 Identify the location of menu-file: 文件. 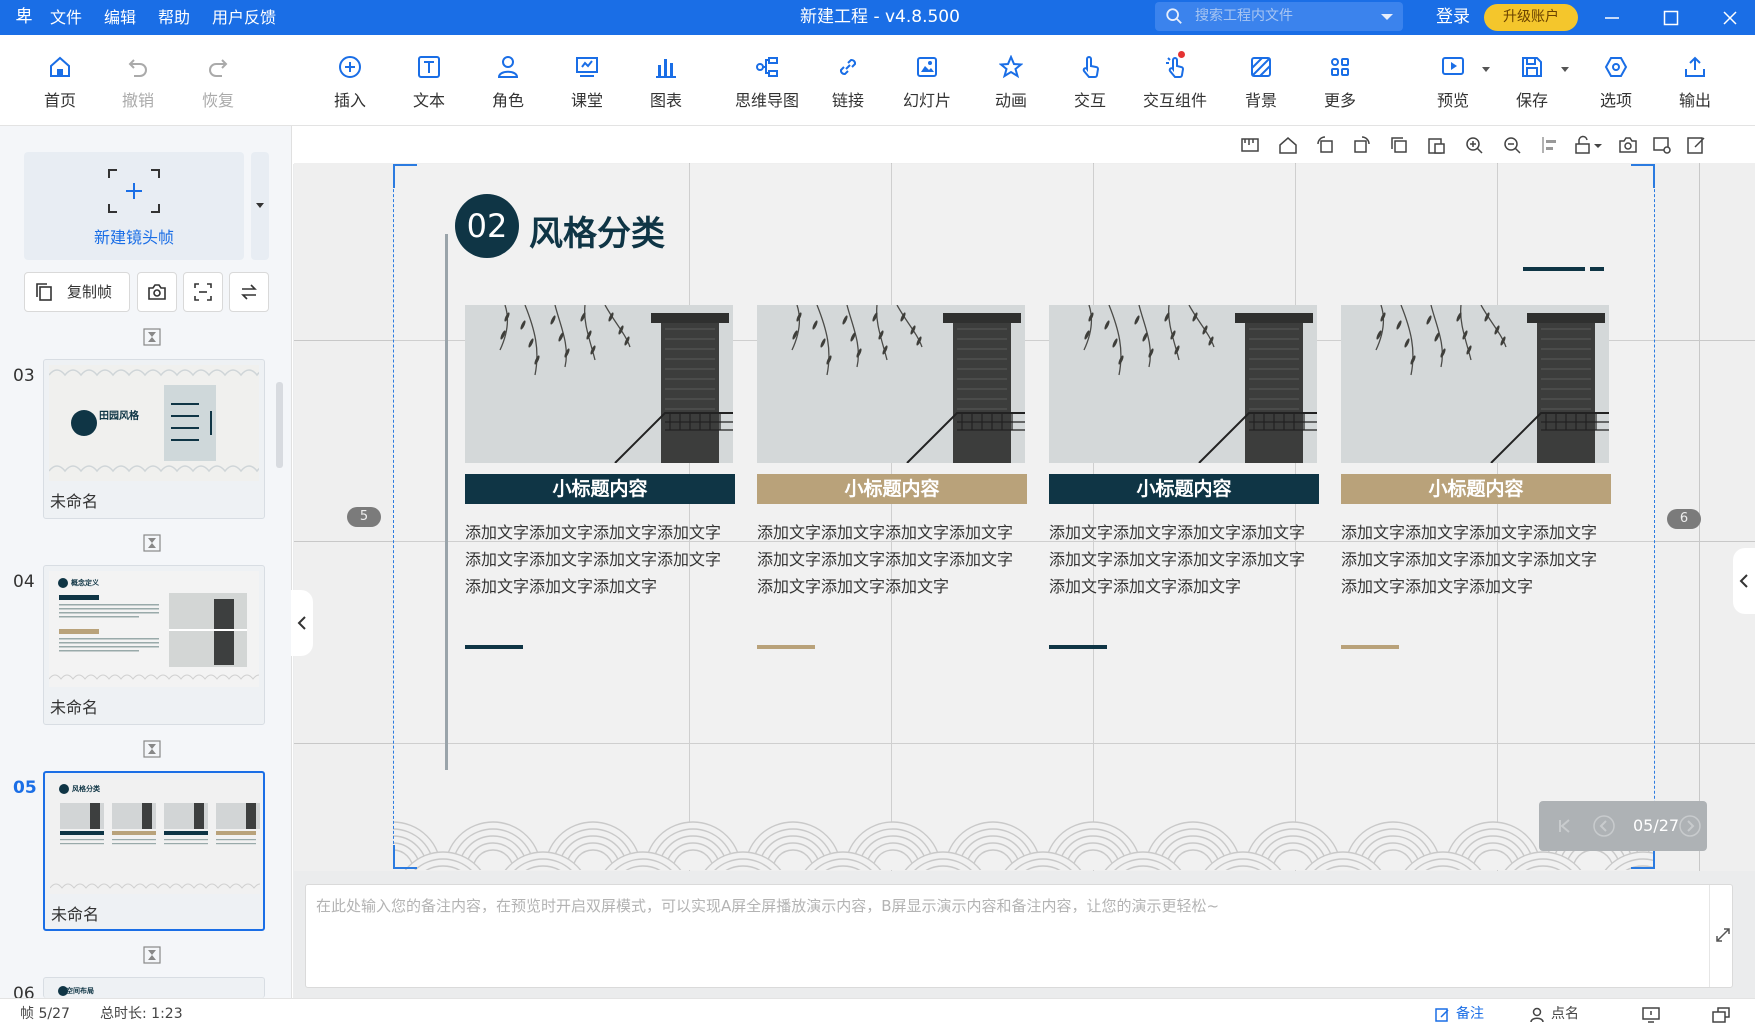
(66, 17).